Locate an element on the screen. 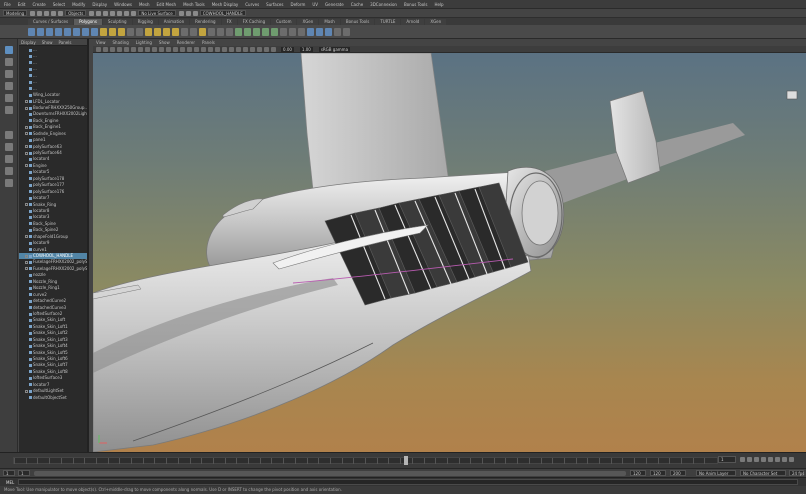 This screenshot has height=494, width=806. select-tool-icon is located at coordinates (9, 50).